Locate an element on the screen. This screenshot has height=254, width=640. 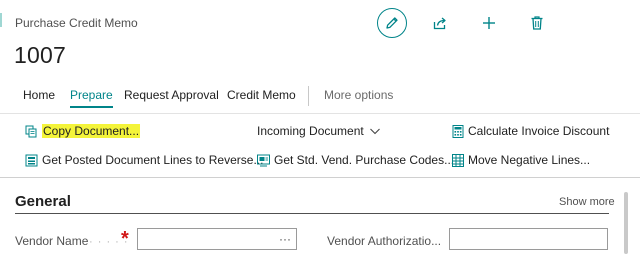
chevron-down-icon is located at coordinates (374, 131).